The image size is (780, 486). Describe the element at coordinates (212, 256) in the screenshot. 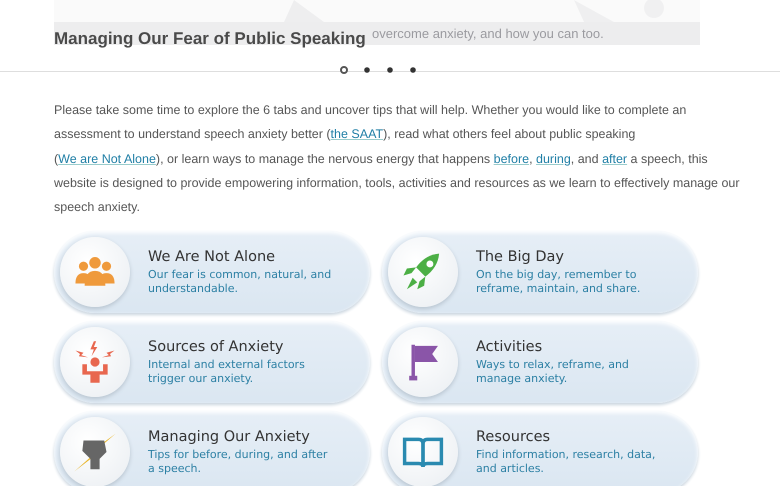

I see `card-title: We Are Not Alone` at that location.